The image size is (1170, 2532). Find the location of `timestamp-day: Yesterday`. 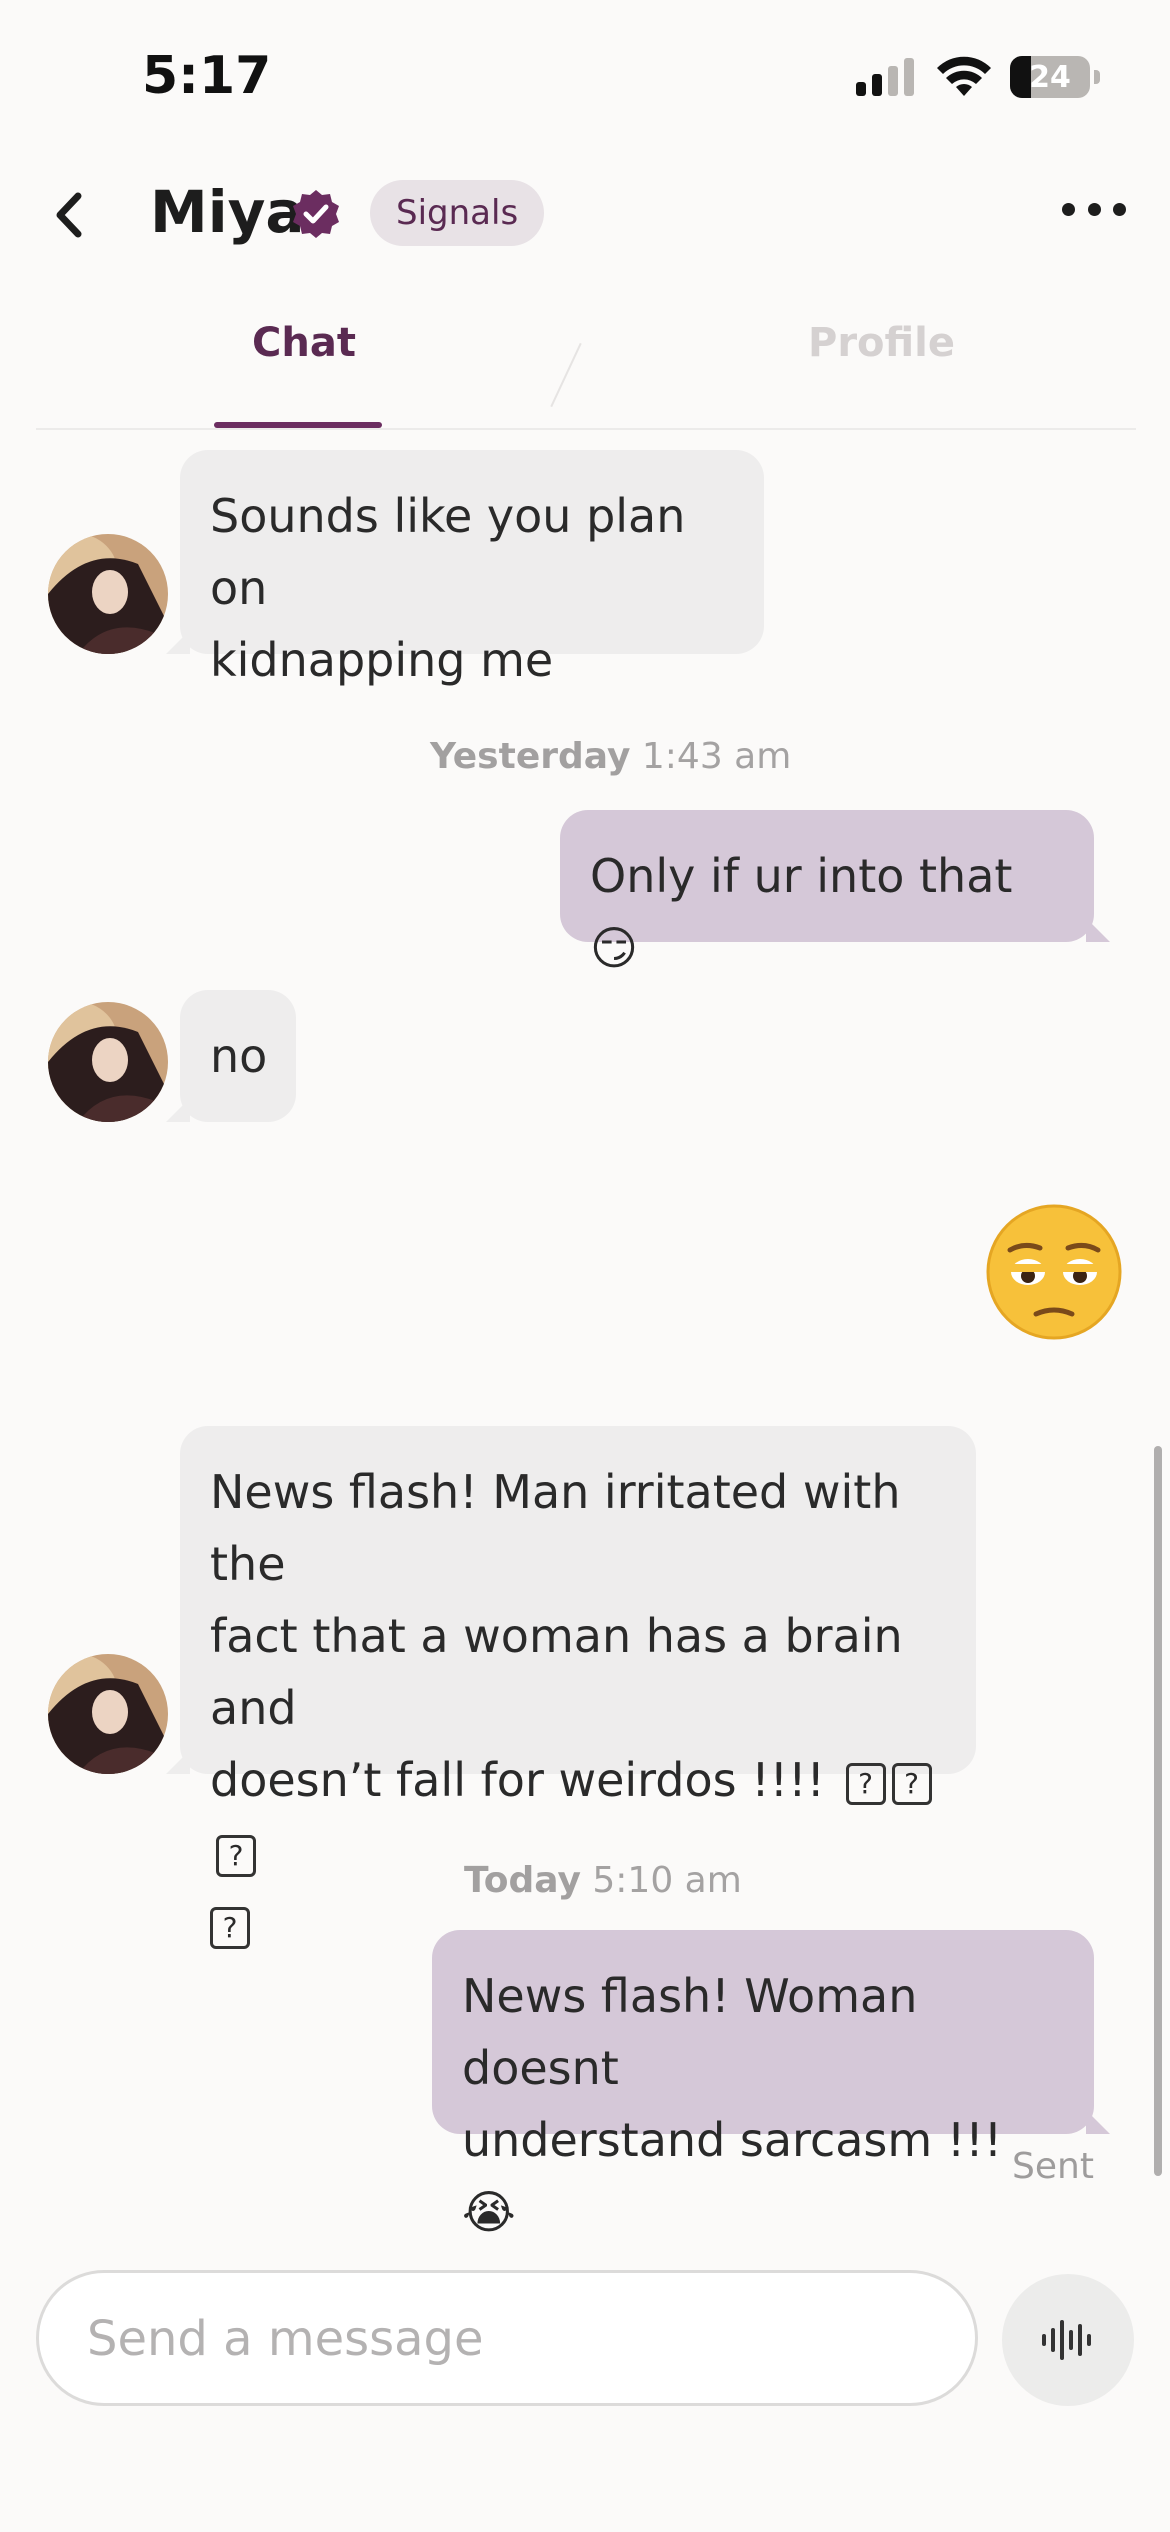

timestamp-day: Yesterday is located at coordinates (530, 756).